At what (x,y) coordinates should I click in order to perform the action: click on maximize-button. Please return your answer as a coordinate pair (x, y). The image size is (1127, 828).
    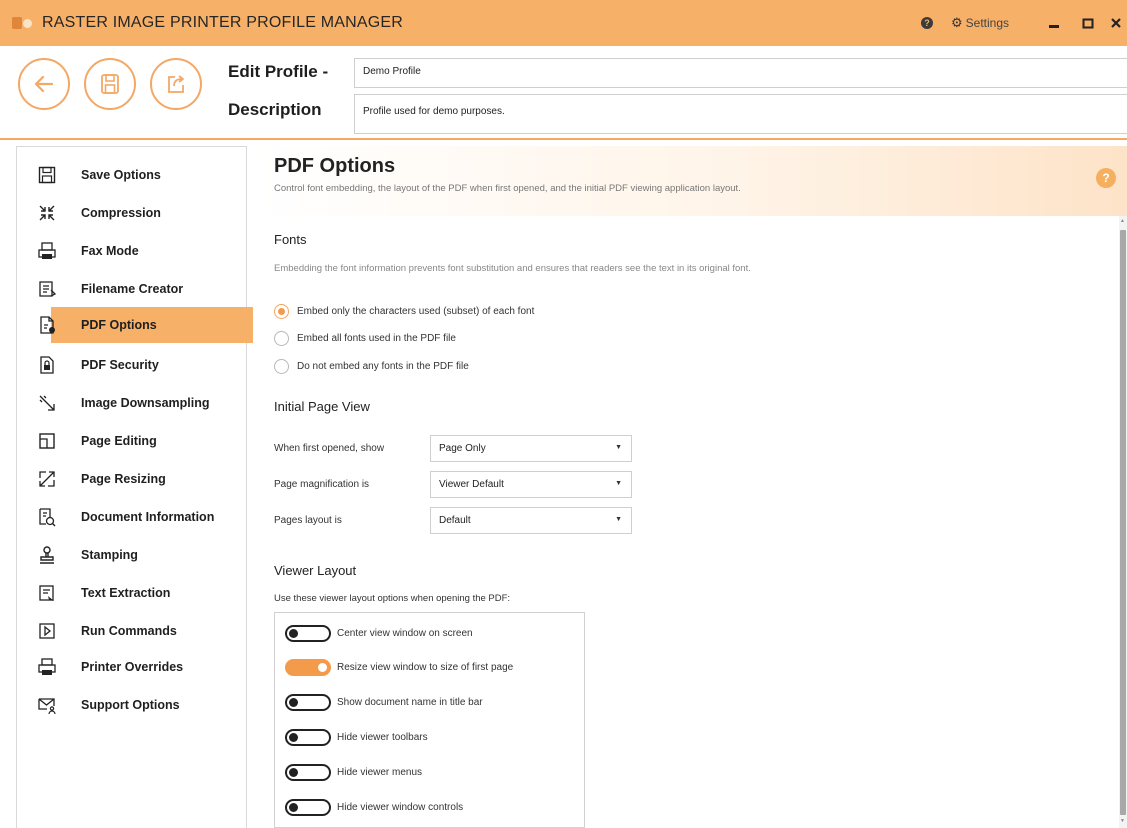
    Looking at the image, I should click on (1088, 23).